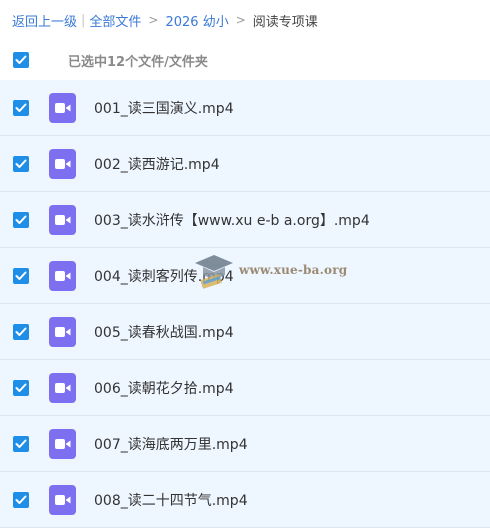  Describe the element at coordinates (196, 20) in the screenshot. I see `breadcrumb-folder-link: 2026 幼小` at that location.